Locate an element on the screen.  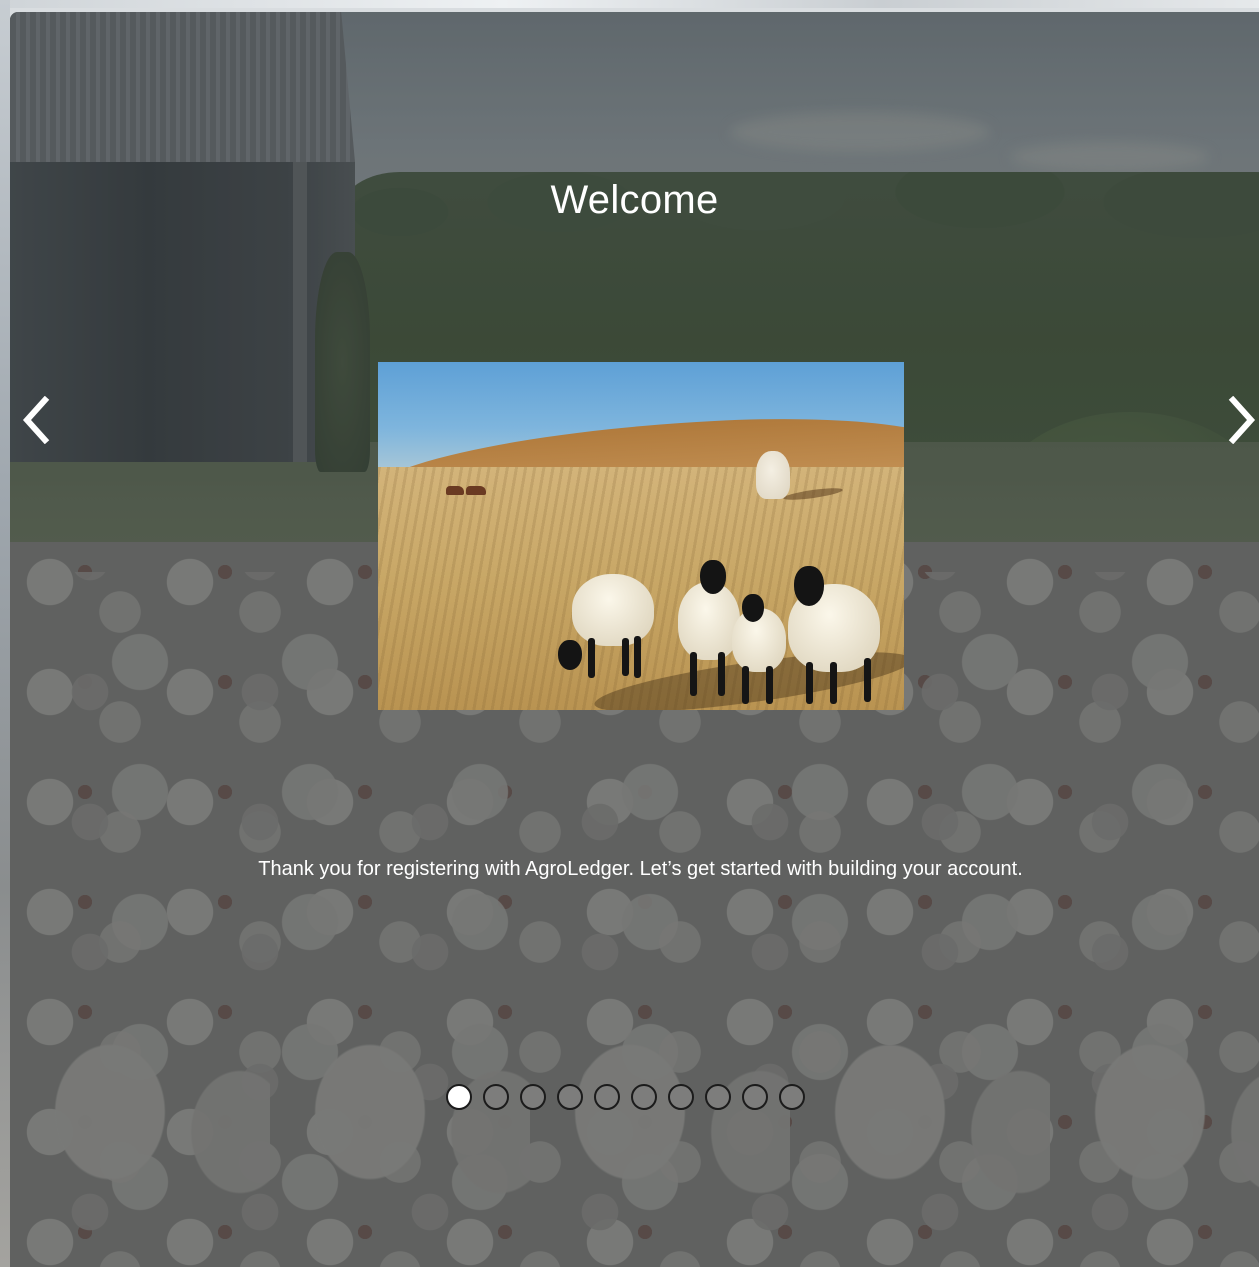
welcome-title: Welcome is located at coordinates (634, 200).